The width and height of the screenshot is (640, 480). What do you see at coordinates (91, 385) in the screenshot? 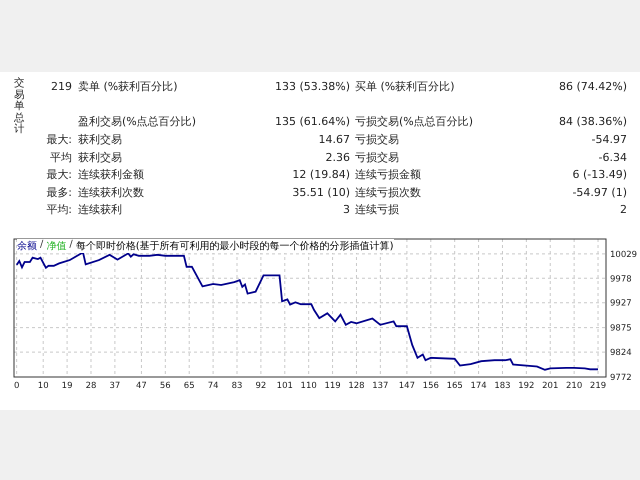
I see `x-axis-label: 28` at bounding box center [91, 385].